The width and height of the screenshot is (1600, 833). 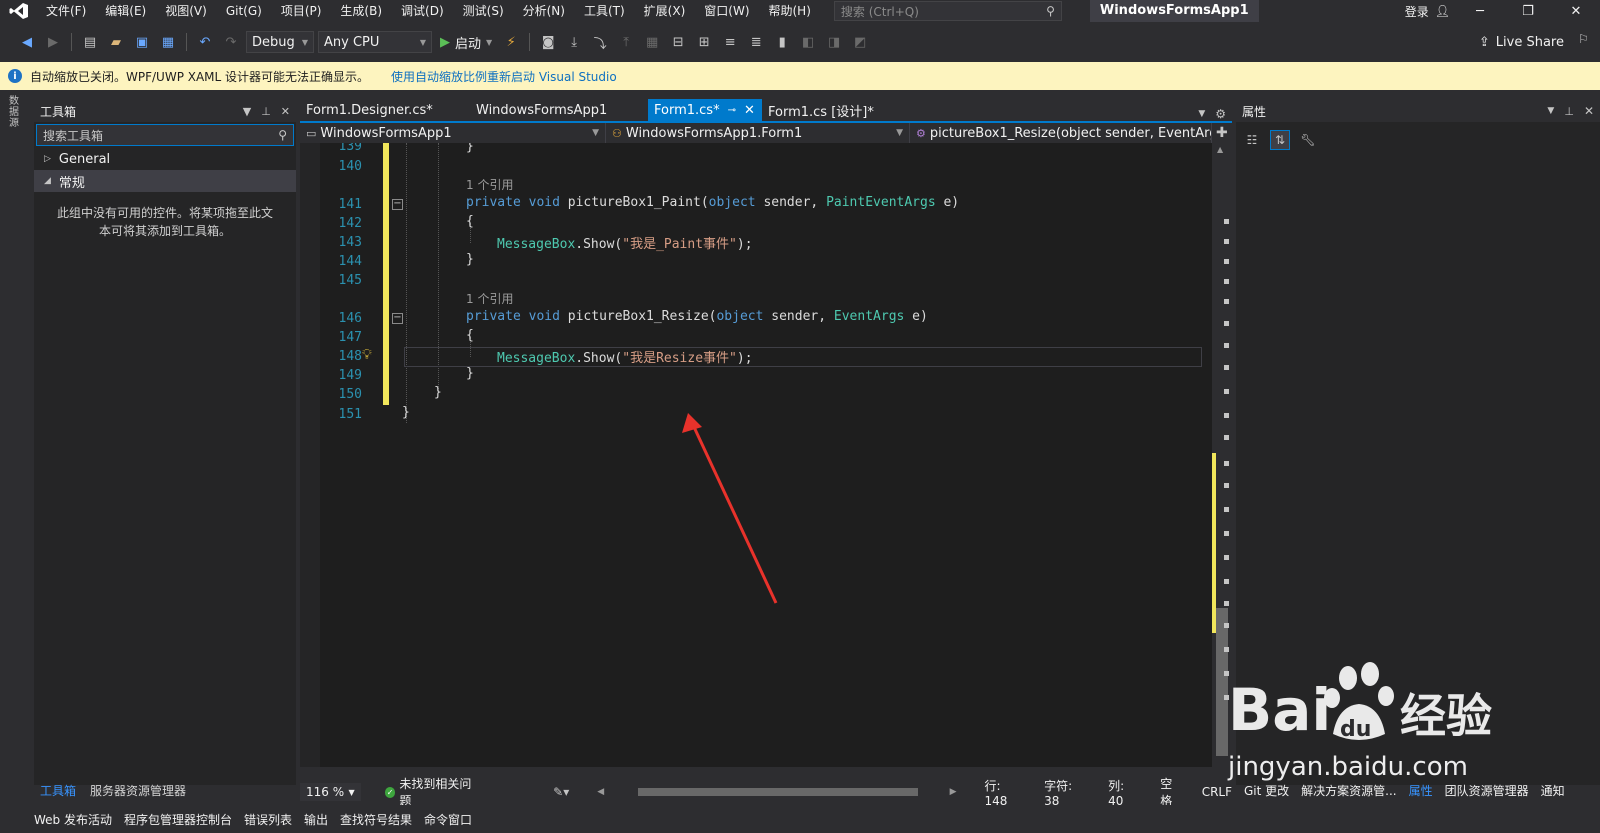 I want to click on tab-form1-designer: Form1.Designer.cs*, so click(x=385, y=110).